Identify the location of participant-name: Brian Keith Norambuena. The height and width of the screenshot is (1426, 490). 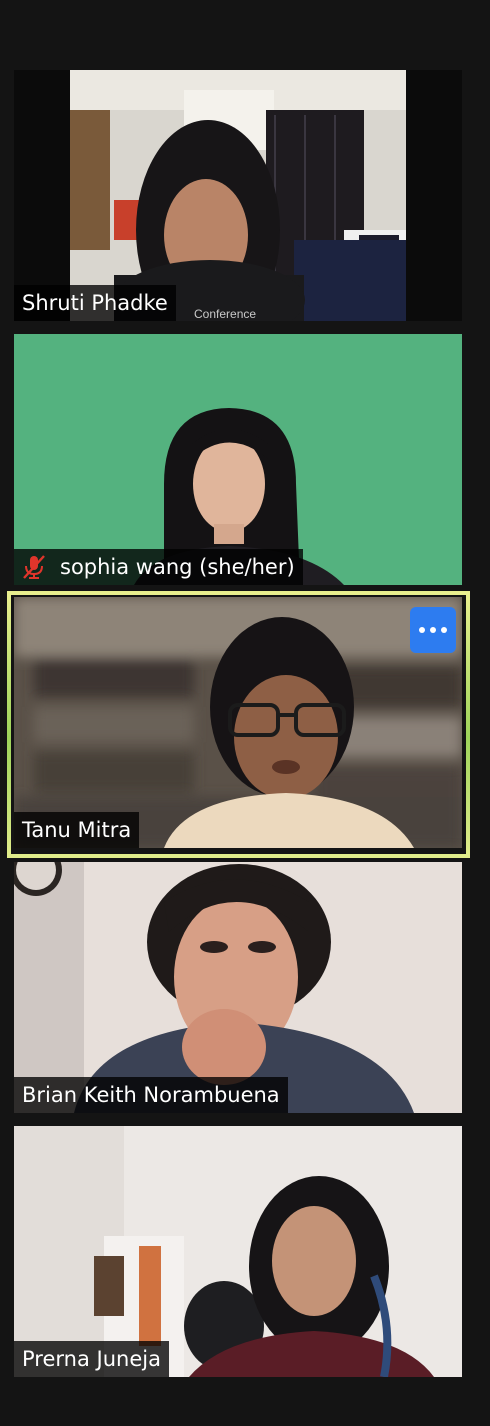
(151, 1095).